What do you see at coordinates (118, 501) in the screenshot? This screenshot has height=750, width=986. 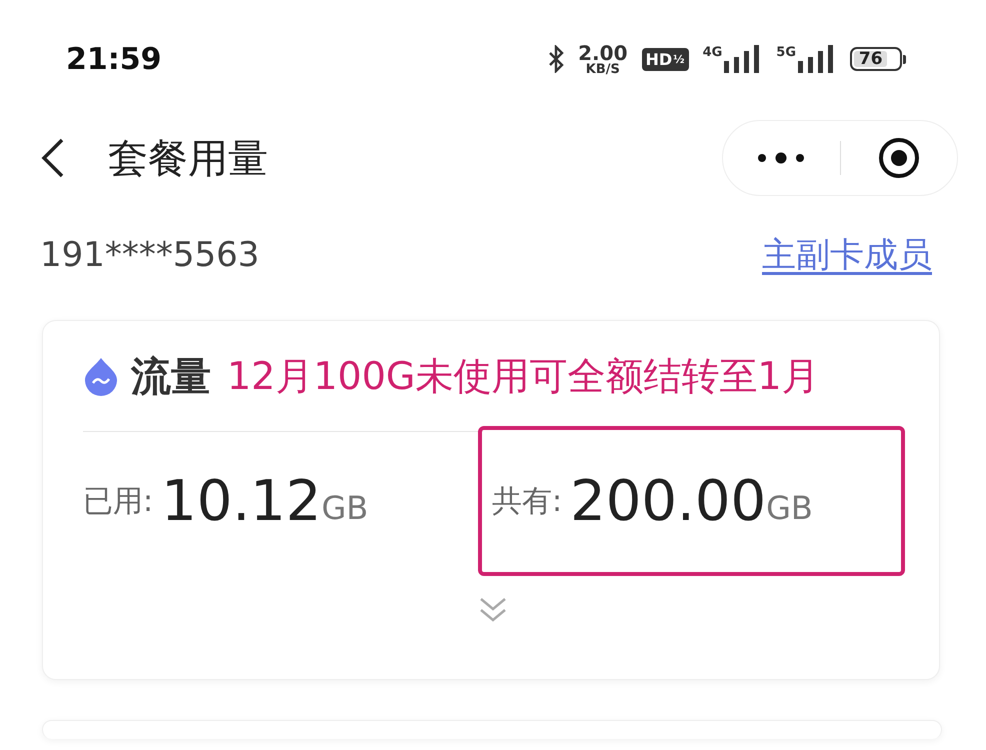 I see `stat-label: 已用:` at bounding box center [118, 501].